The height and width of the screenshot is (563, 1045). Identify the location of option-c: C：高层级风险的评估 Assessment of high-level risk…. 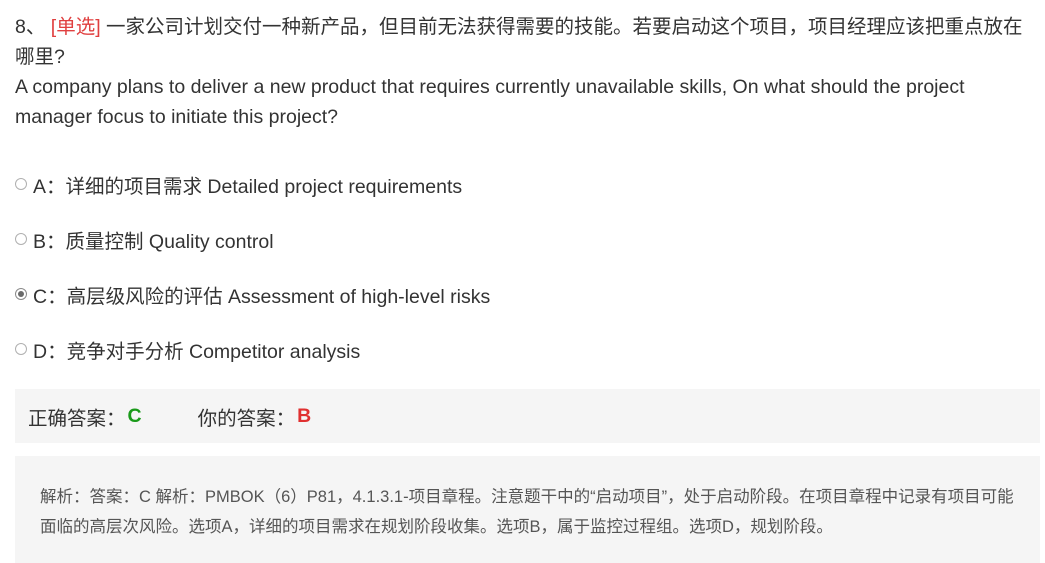
(515, 294).